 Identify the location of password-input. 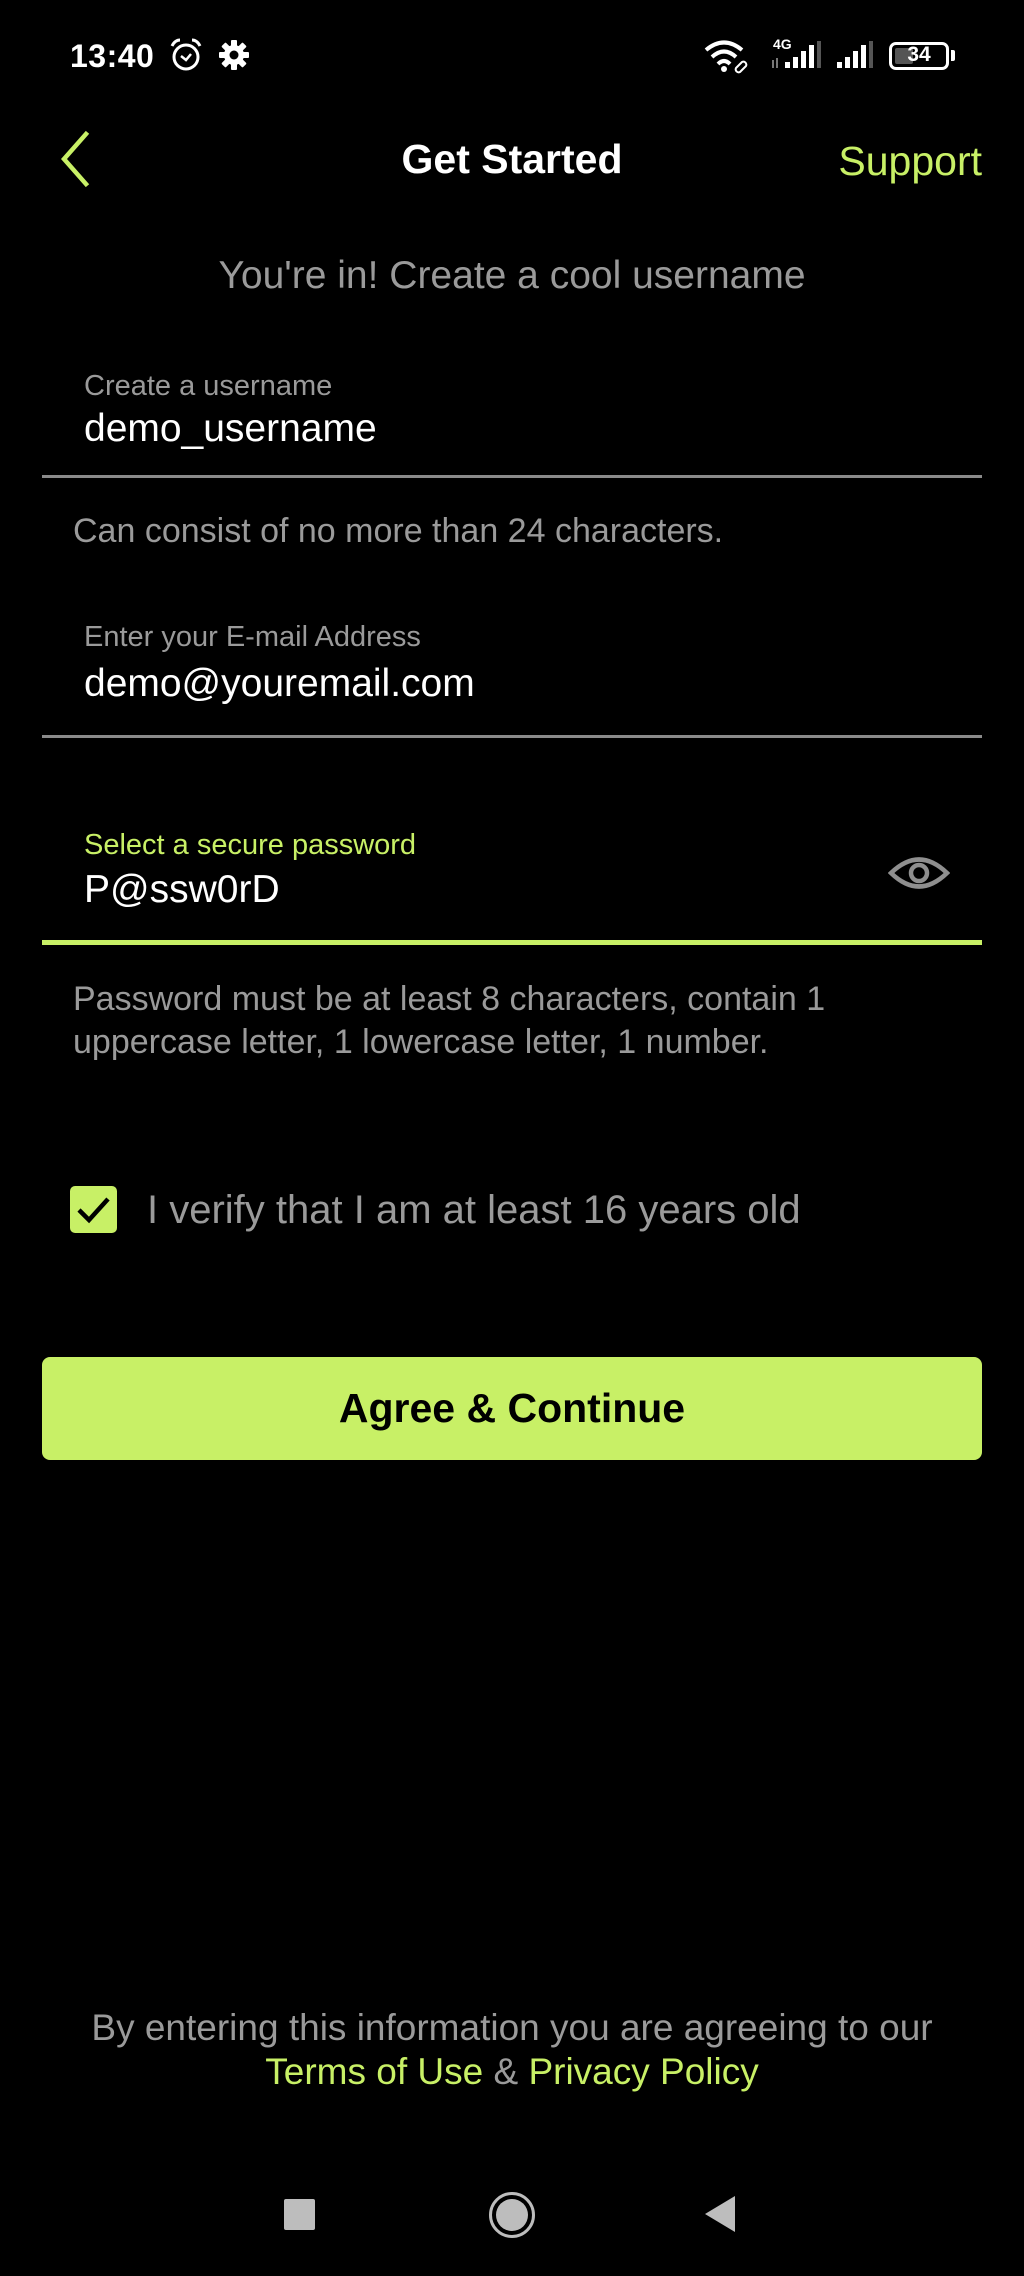
(474, 890).